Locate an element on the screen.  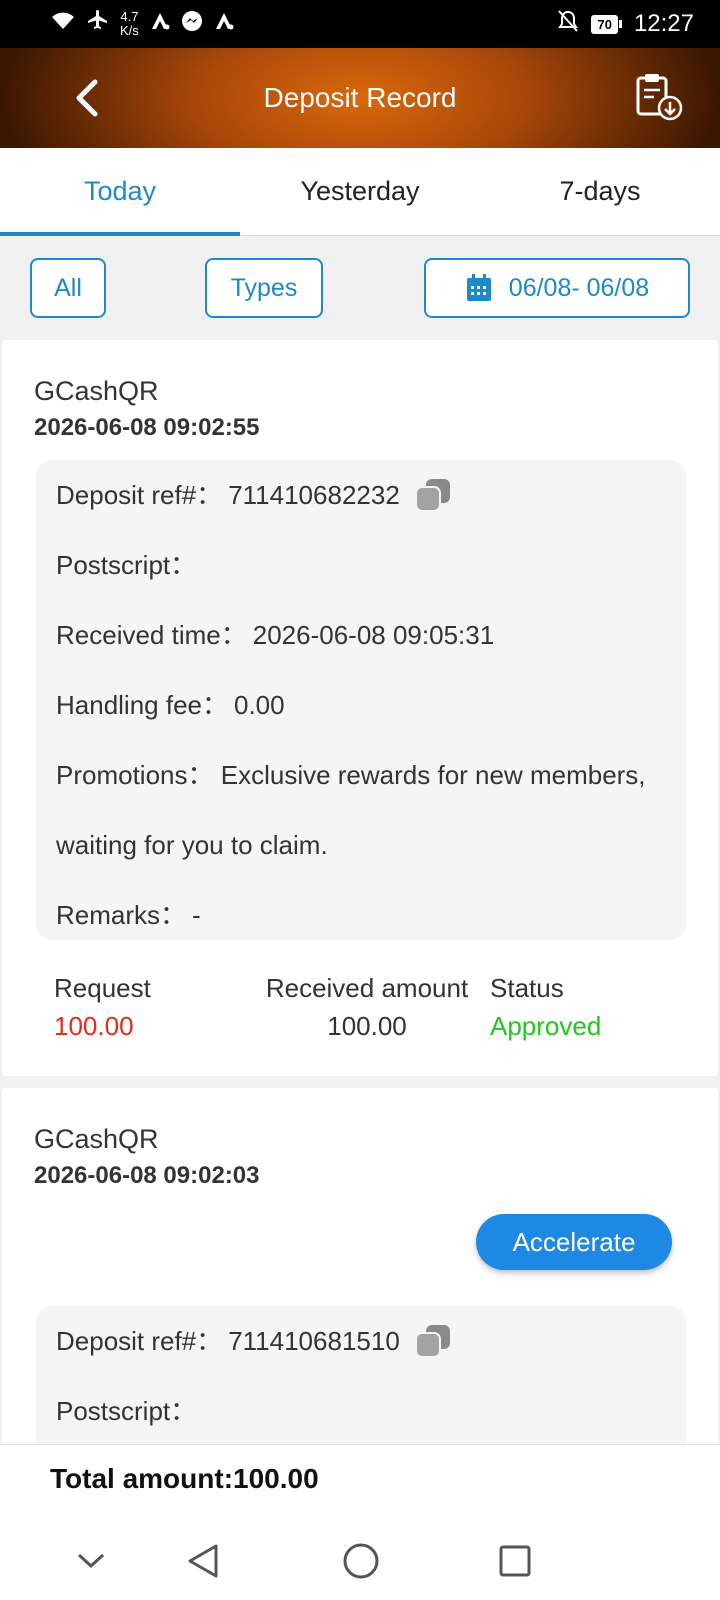
remarks-value: - is located at coordinates (196, 915).